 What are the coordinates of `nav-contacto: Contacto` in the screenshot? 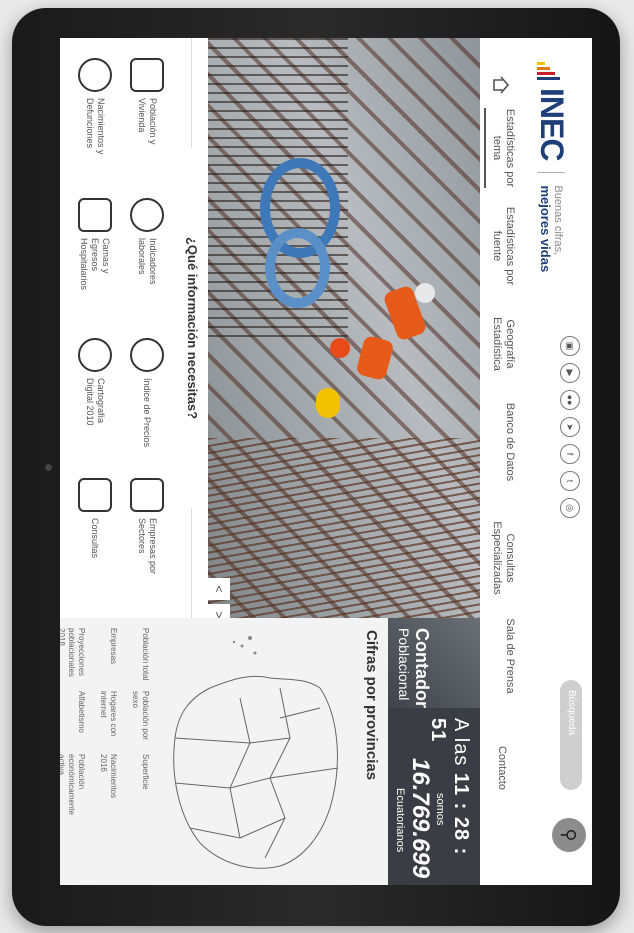 It's located at (501, 768).